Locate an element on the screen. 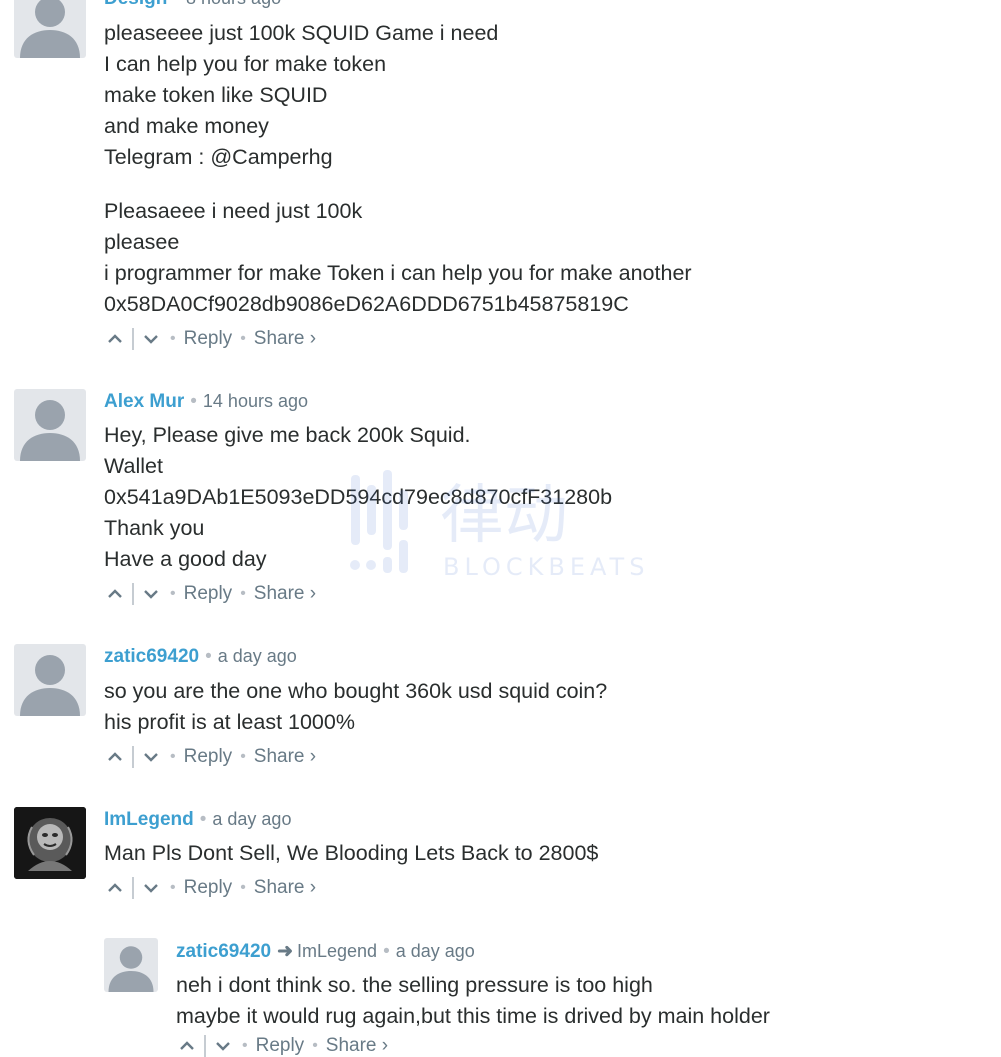  author-name: Design is located at coordinates (135, 4).